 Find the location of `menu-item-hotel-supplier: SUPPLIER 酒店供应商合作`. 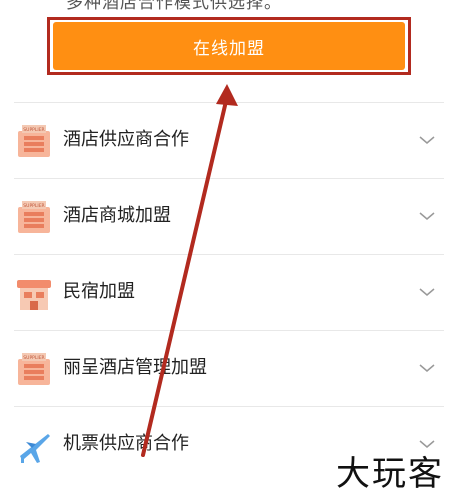

menu-item-hotel-supplier: SUPPLIER 酒店供应商合作 is located at coordinates (229, 140).